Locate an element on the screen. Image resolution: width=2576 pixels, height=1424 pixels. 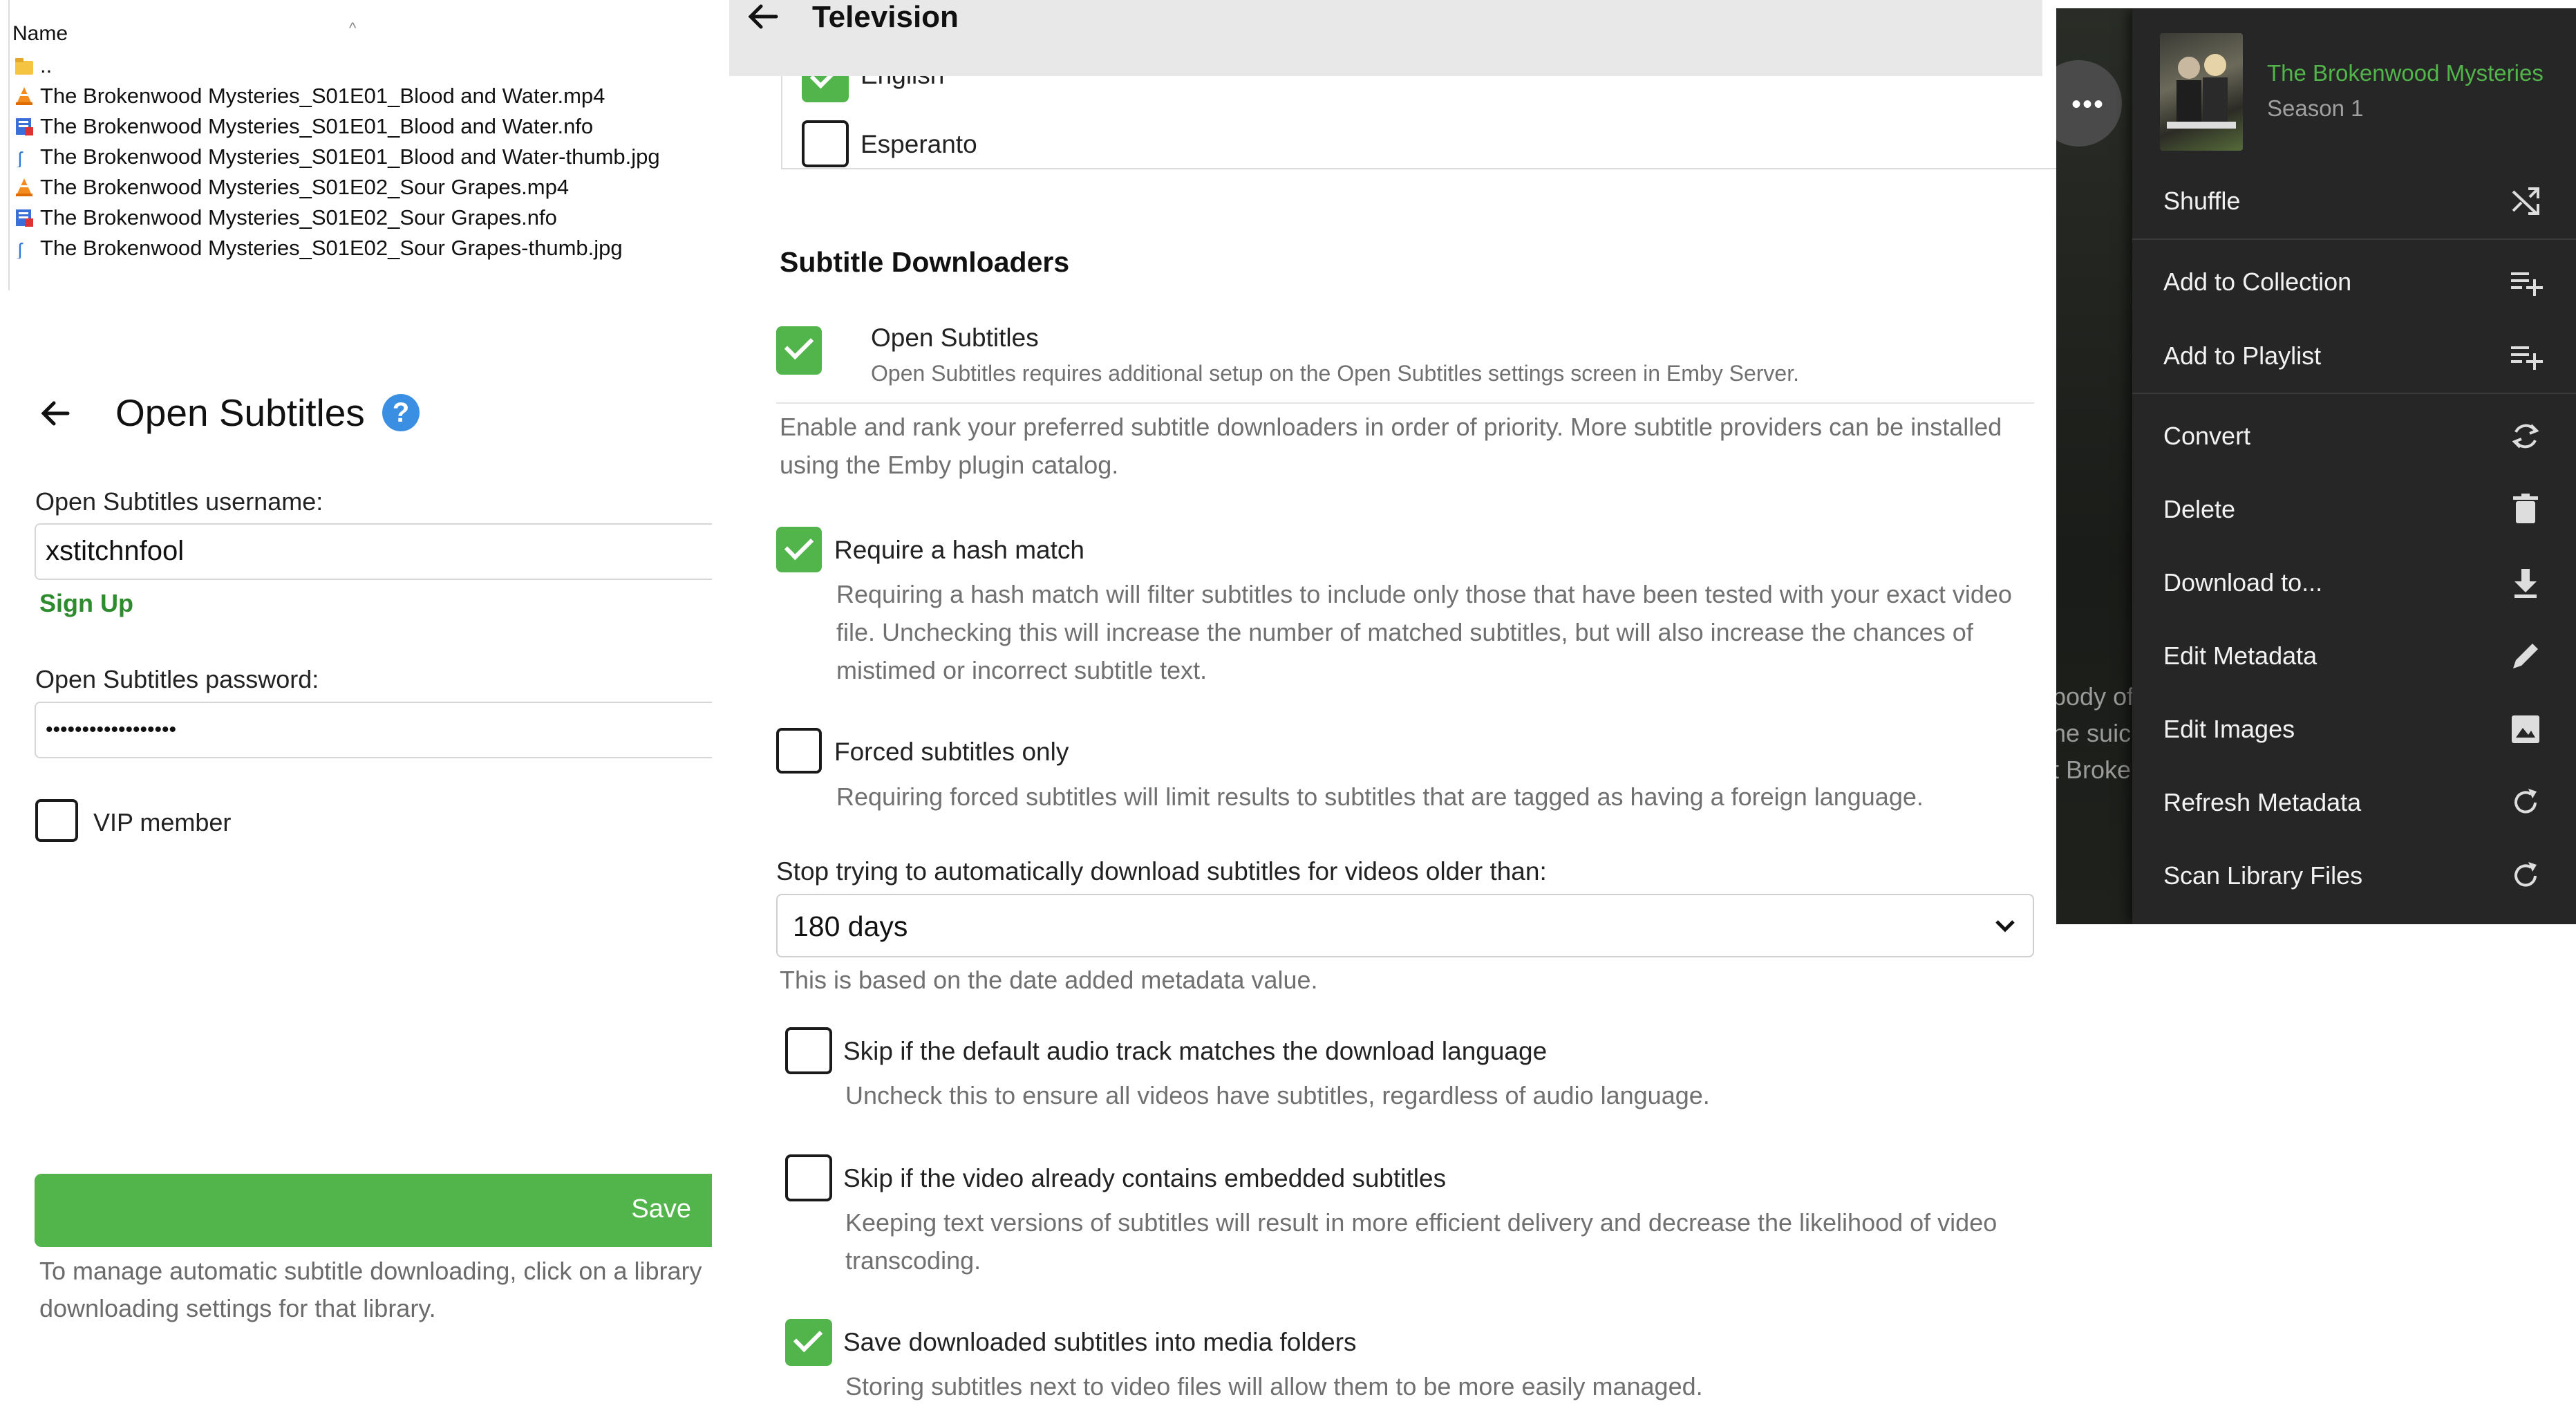
subtitle-downloaders-heading: Subtitle Downloaders is located at coordinates (925, 262).